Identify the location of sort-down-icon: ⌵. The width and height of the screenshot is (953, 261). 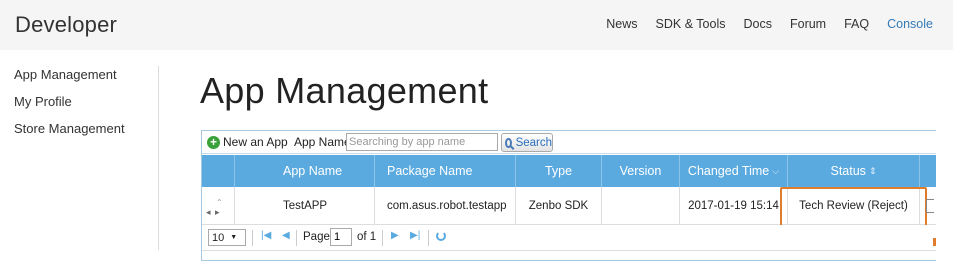
(776, 170).